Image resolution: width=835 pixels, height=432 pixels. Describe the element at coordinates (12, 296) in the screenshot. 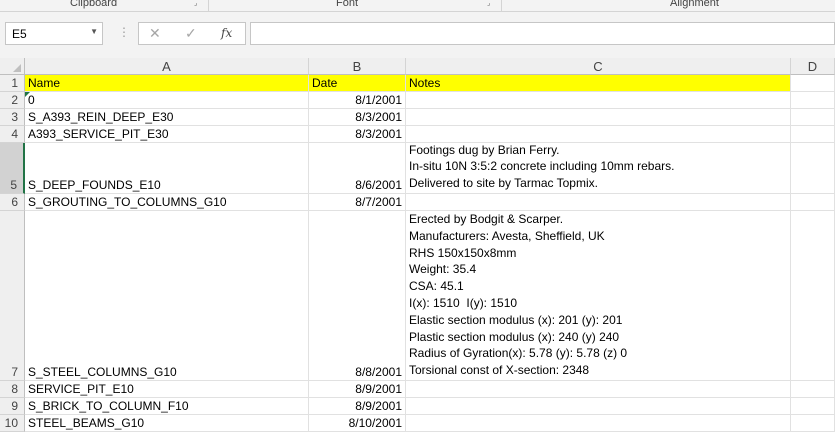

I see `row-header-7: 7` at that location.